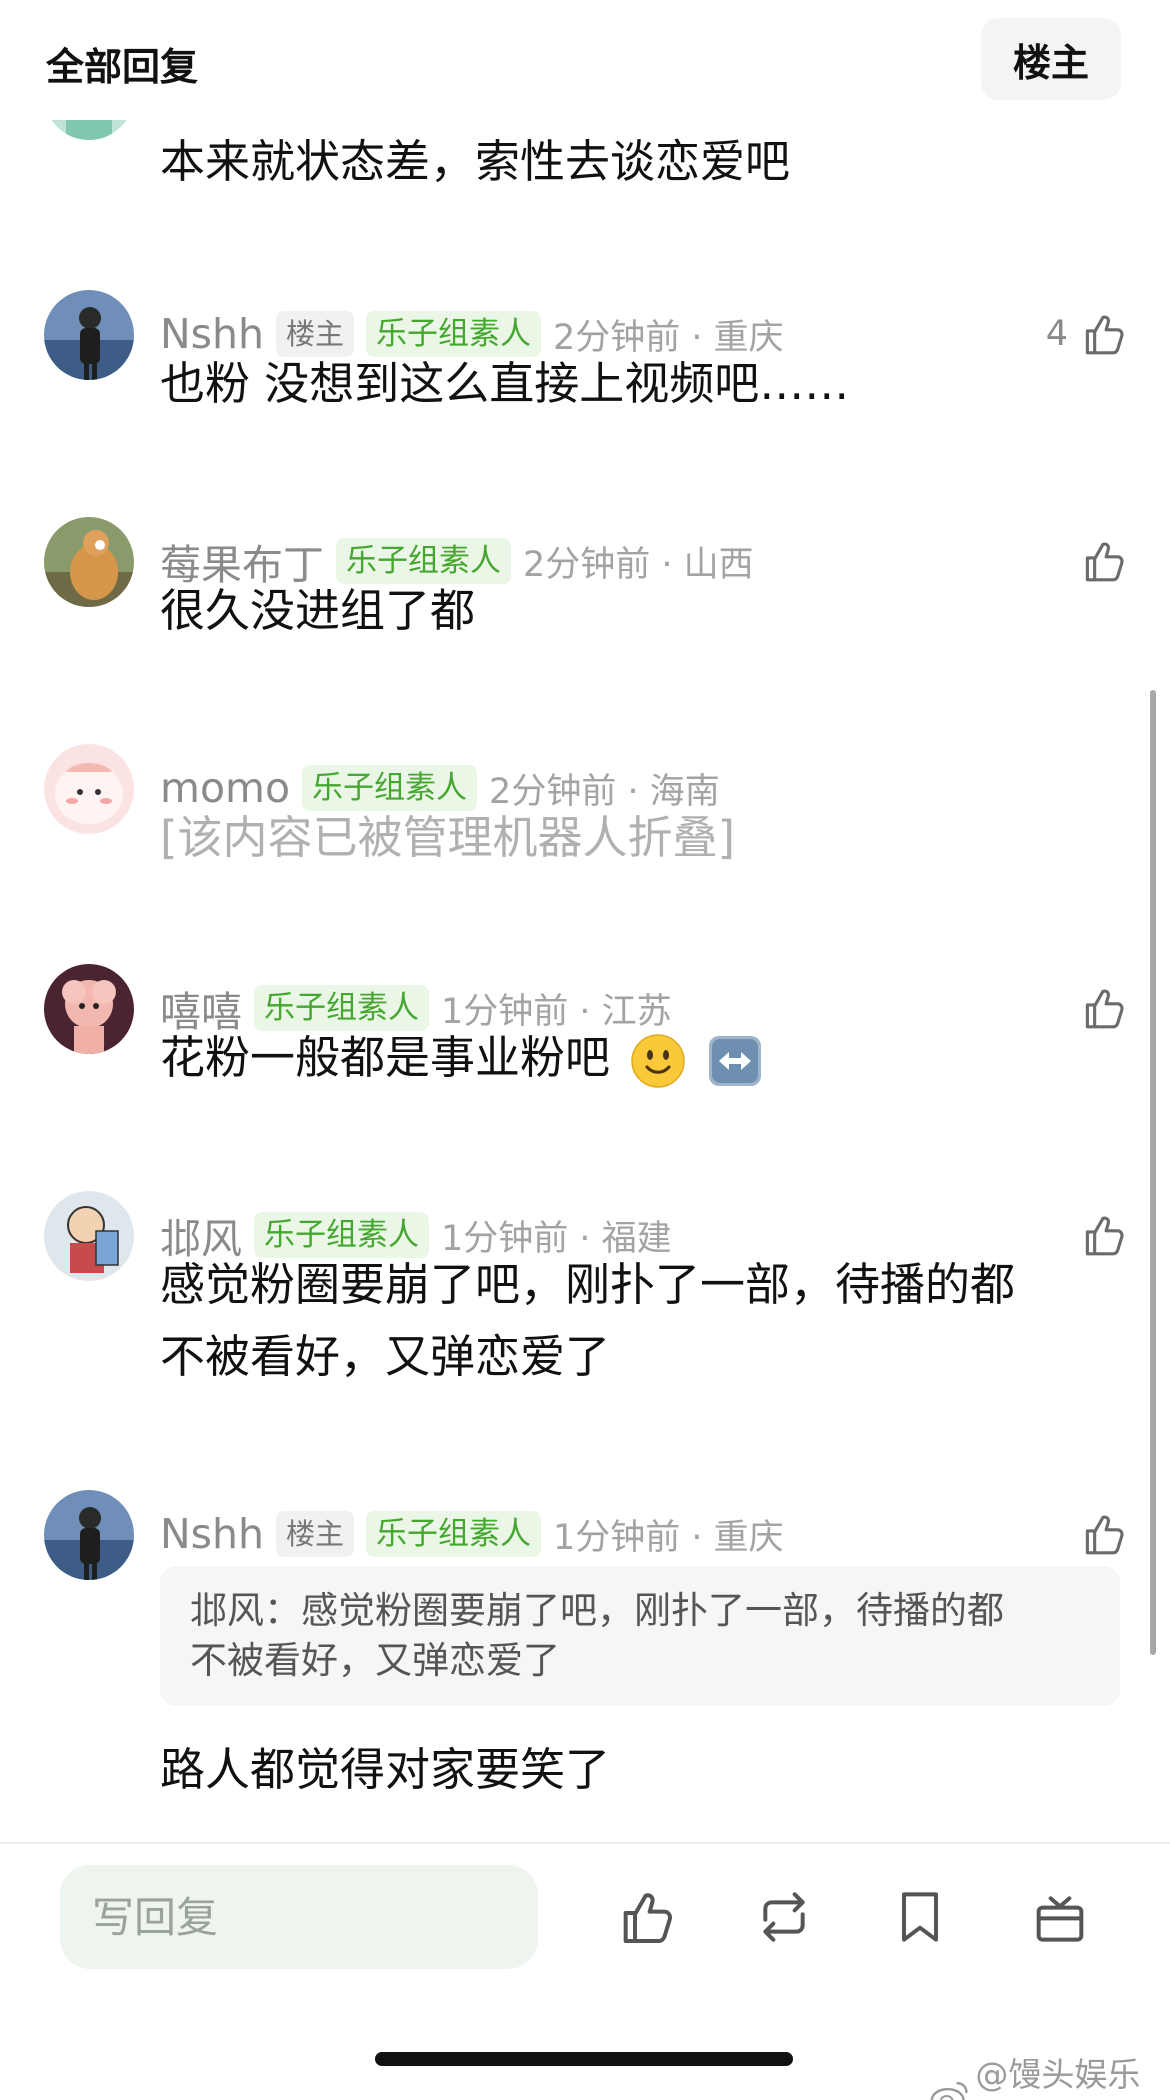 This screenshot has width=1170, height=2100. What do you see at coordinates (315, 1534) in the screenshot?
I see `op-badge: 楼主` at bounding box center [315, 1534].